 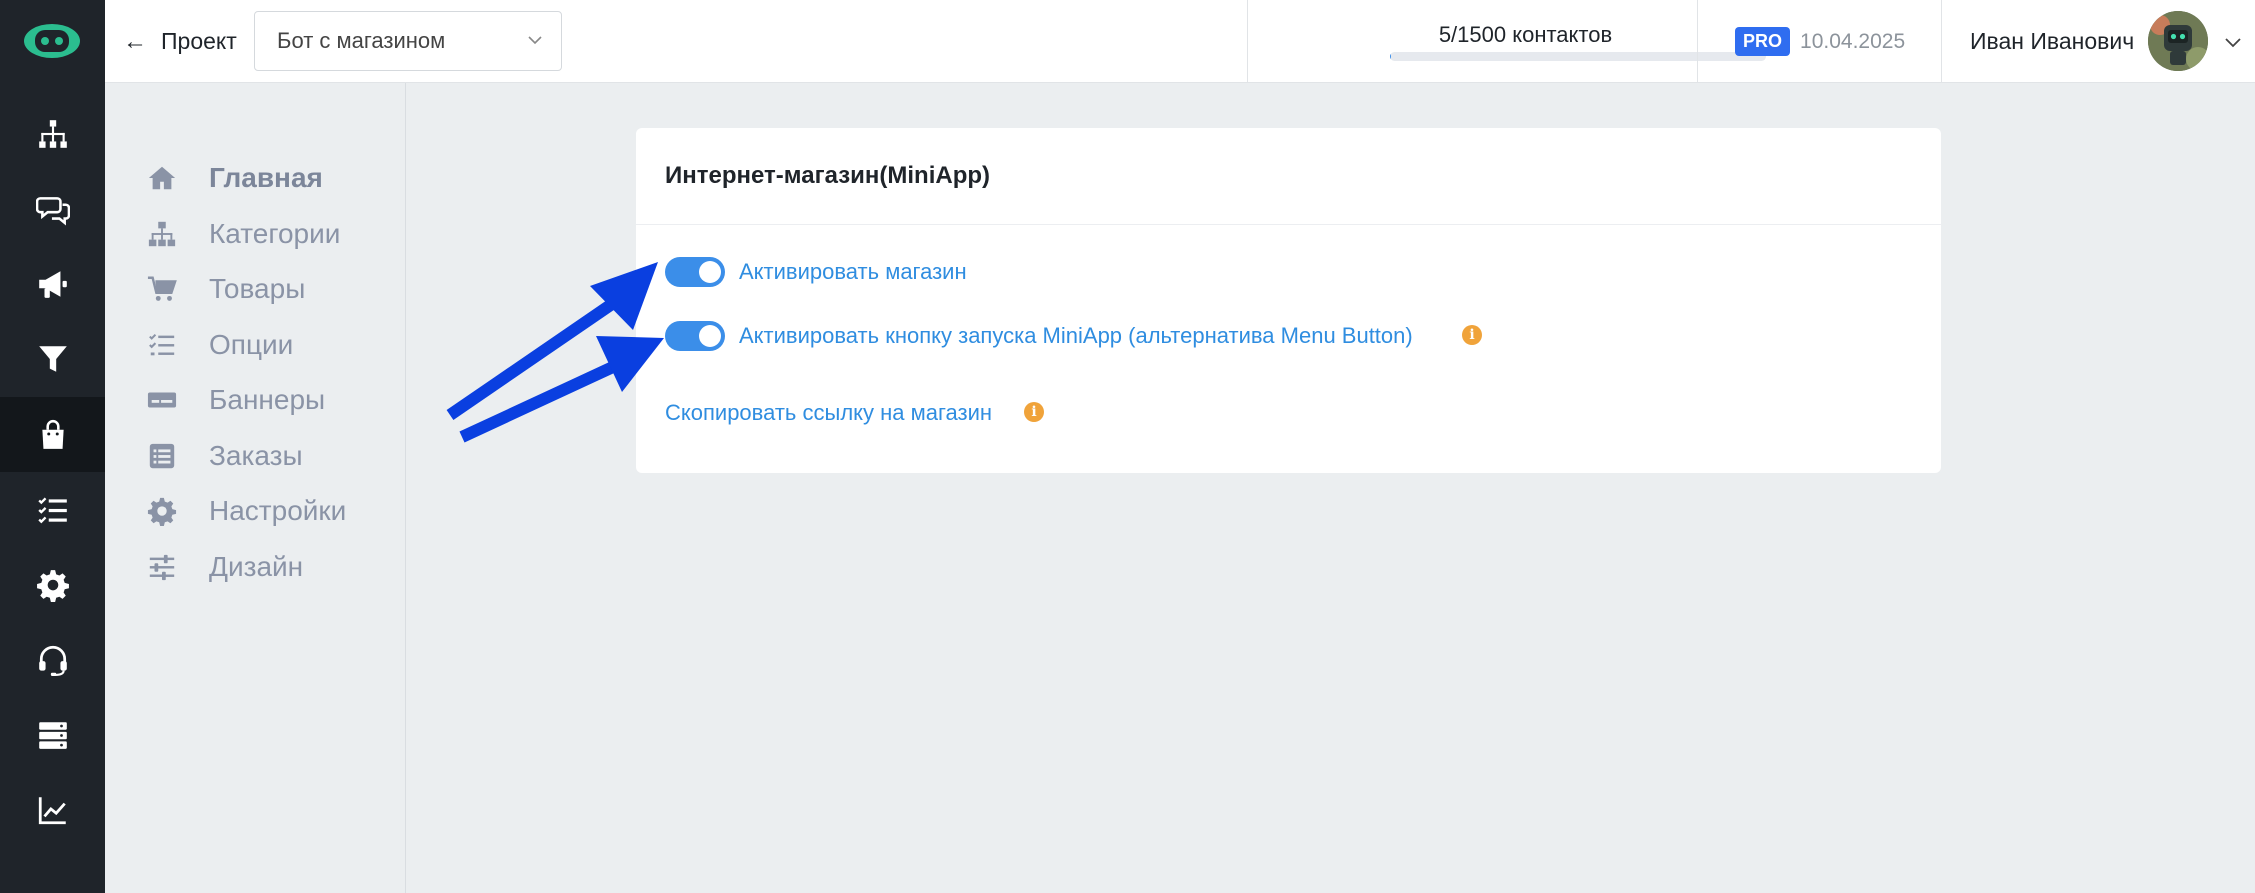 What do you see at coordinates (695, 272) in the screenshot?
I see `activate-shop-toggle` at bounding box center [695, 272].